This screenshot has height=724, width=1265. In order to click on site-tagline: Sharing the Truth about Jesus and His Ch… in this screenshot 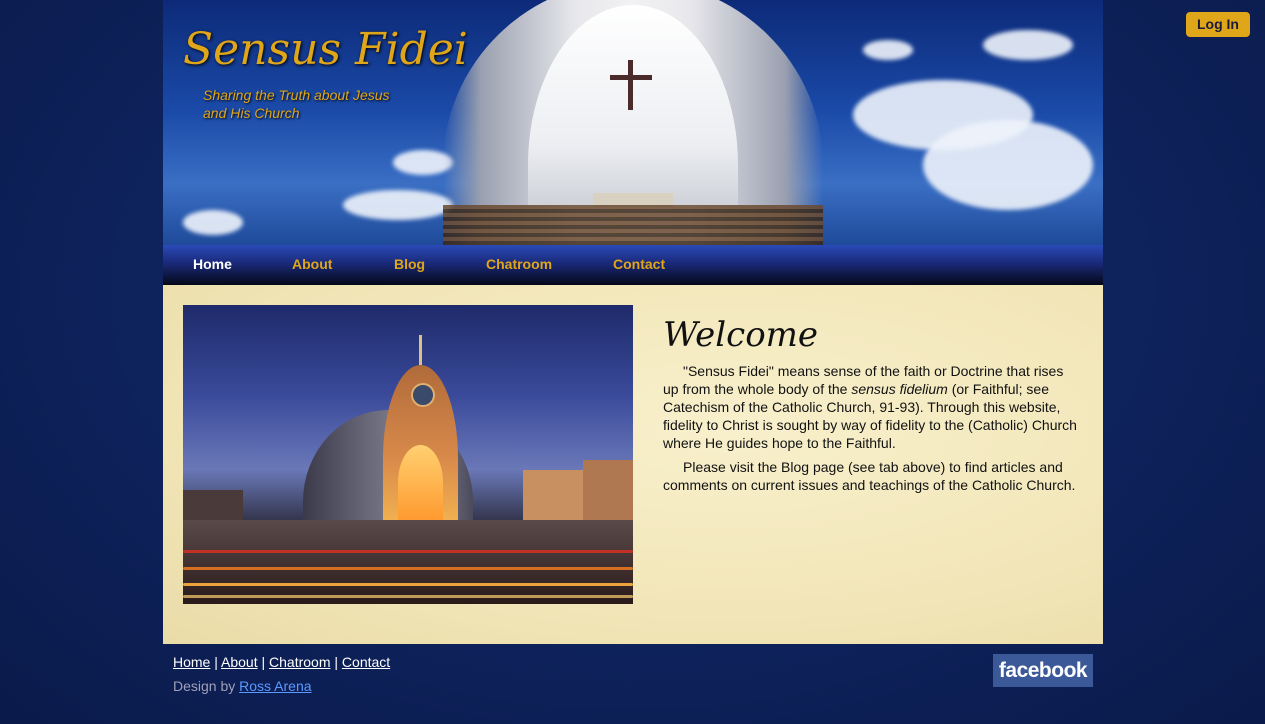, I will do `click(296, 104)`.